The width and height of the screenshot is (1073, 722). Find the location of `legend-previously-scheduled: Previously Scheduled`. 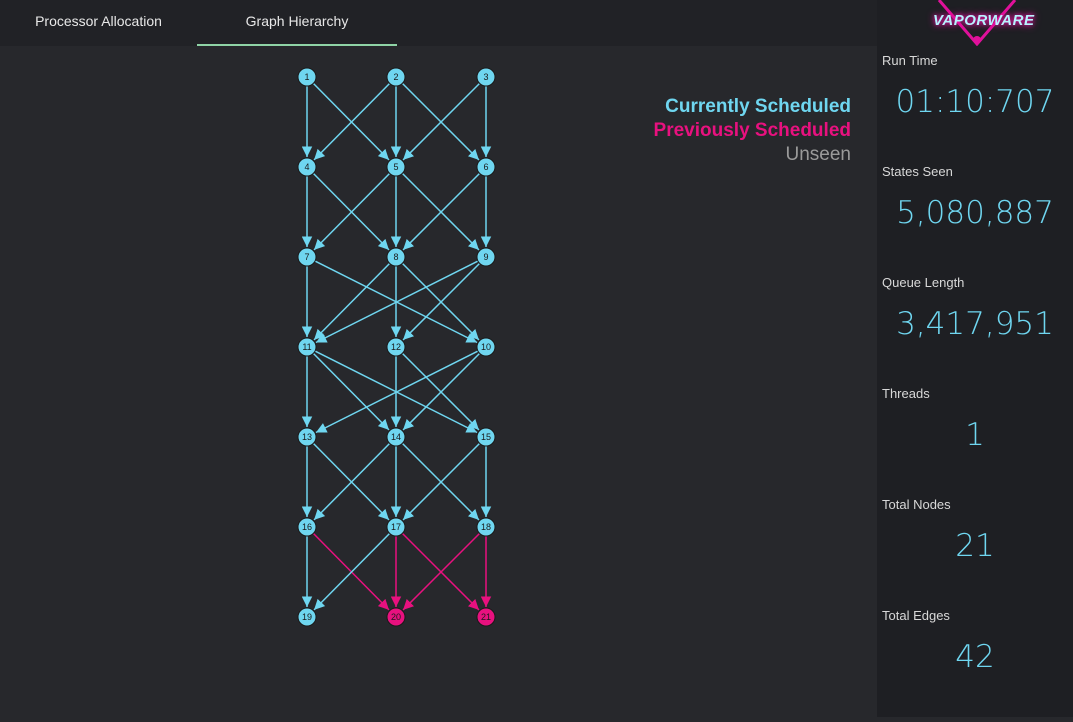

legend-previously-scheduled: Previously Scheduled is located at coordinates (752, 130).